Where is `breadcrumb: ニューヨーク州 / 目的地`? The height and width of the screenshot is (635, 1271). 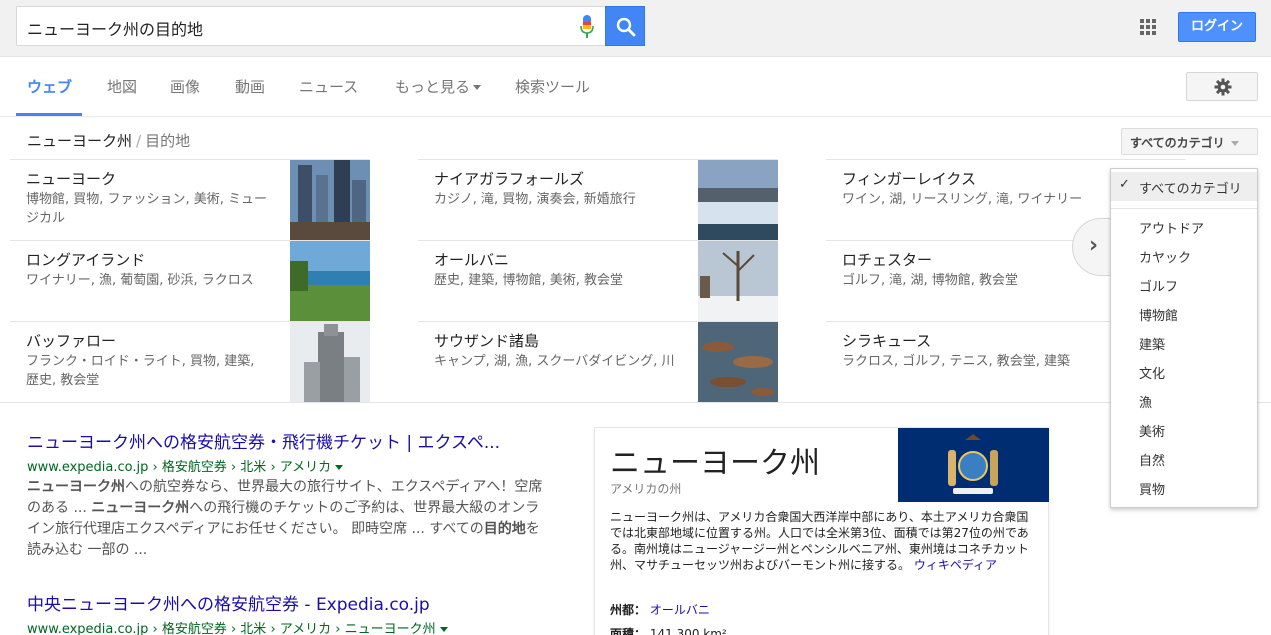
breadcrumb: ニューヨーク州 / 目的地 is located at coordinates (108, 140).